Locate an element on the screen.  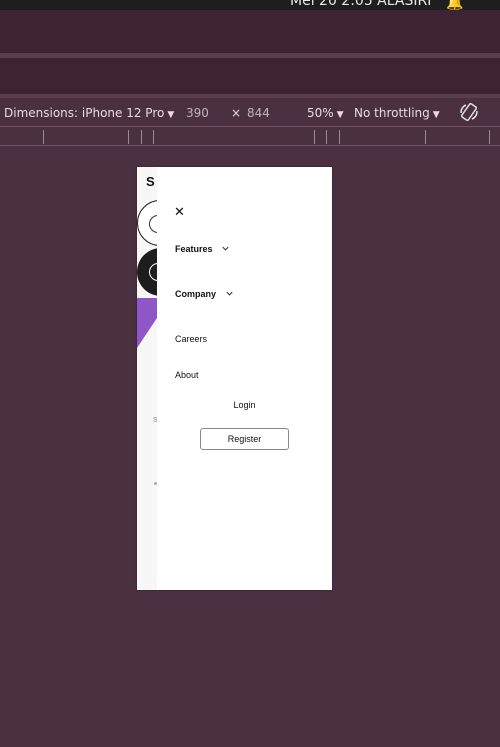
nav-item-about: About is located at coordinates (187, 375).